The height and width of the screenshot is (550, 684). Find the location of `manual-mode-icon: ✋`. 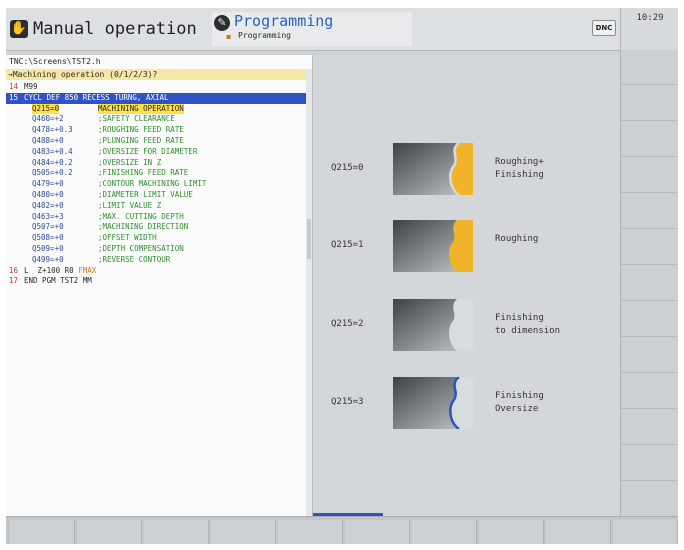

manual-mode-icon: ✋ is located at coordinates (19, 29).